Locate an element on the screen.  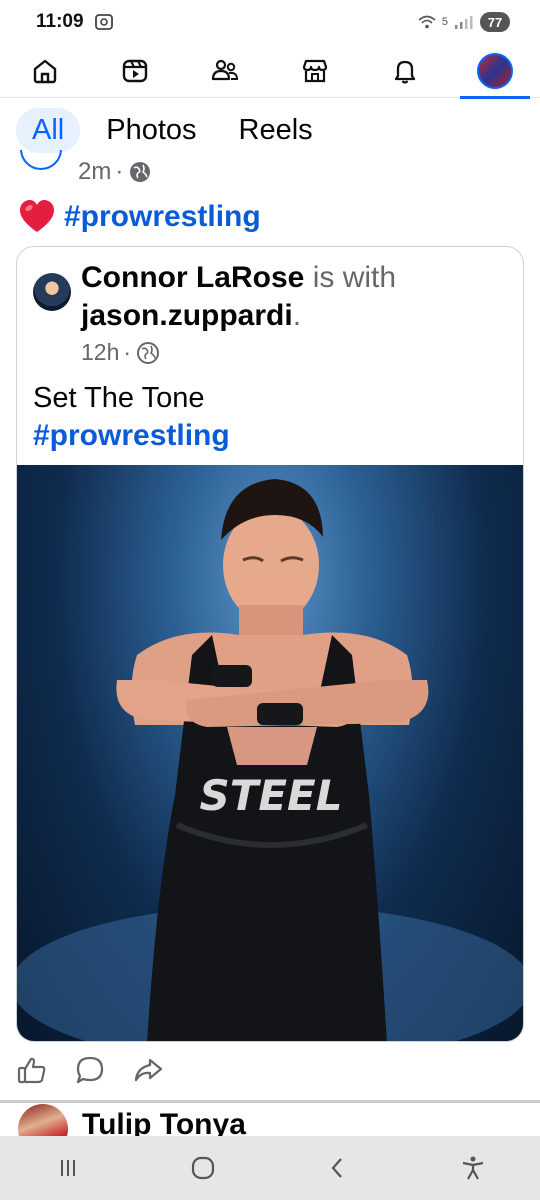
nav-friends is located at coordinates (225, 71).